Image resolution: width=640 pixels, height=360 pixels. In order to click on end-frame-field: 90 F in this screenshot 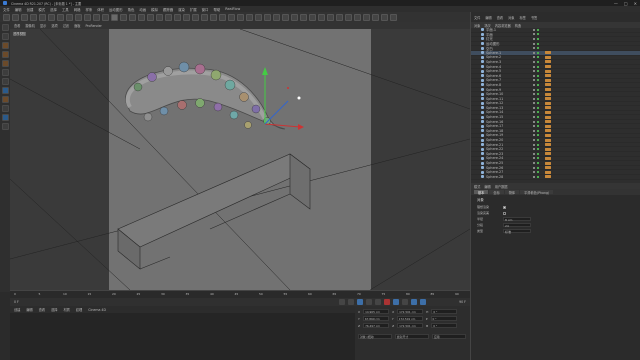, I will do `click(462, 302)`.